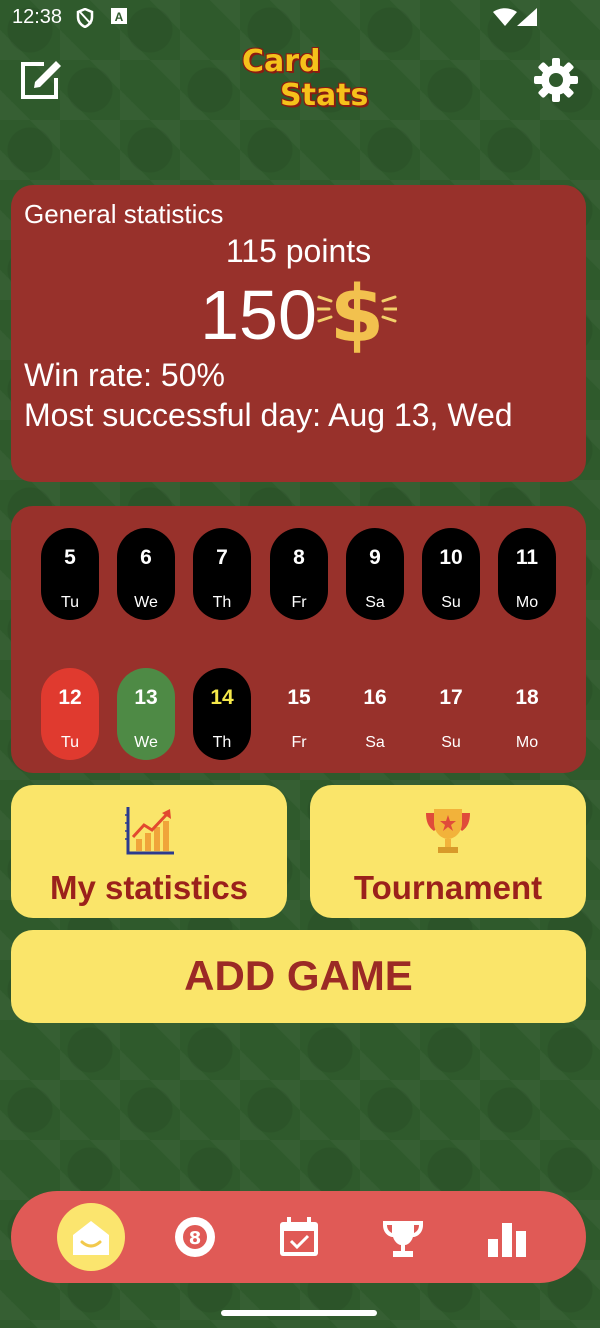  I want to click on calendar-day-future: 16 Sa, so click(375, 714).